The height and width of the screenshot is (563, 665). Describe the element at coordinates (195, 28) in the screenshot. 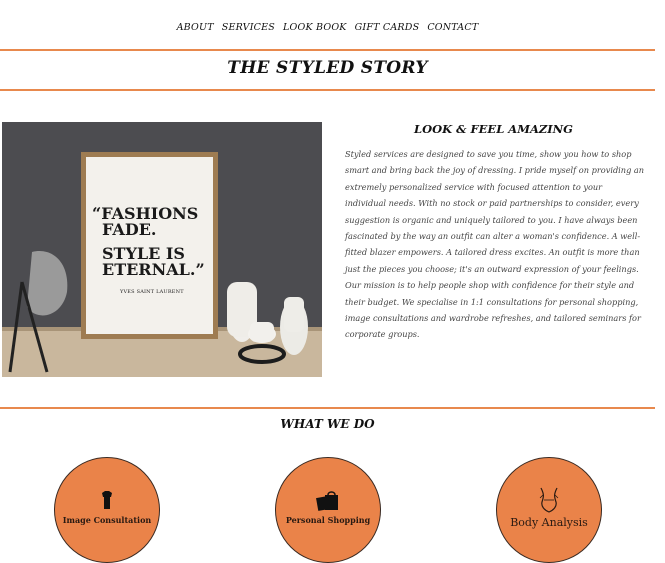

I see `nav-link-about: About` at that location.